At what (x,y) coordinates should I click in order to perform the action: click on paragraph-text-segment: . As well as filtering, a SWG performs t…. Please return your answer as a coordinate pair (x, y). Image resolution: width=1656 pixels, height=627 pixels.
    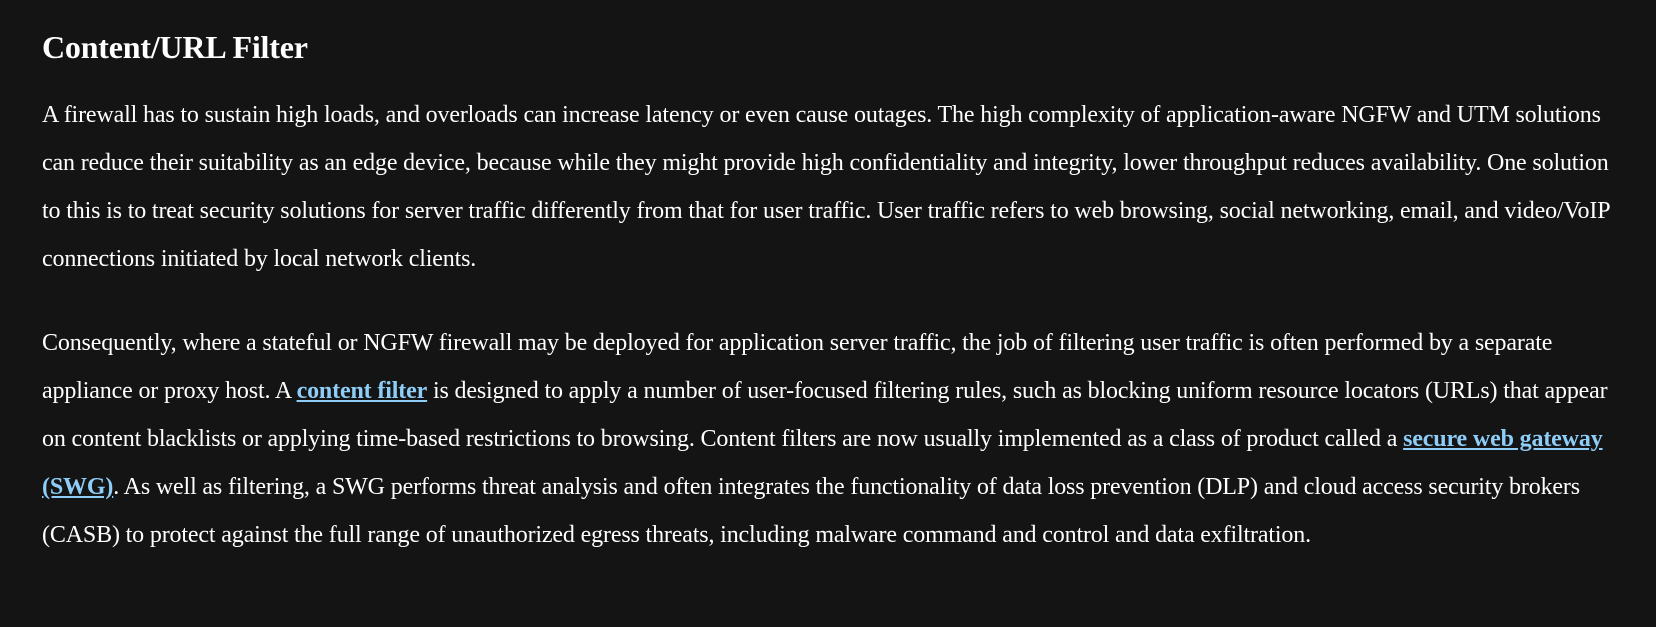
    Looking at the image, I should click on (811, 511).